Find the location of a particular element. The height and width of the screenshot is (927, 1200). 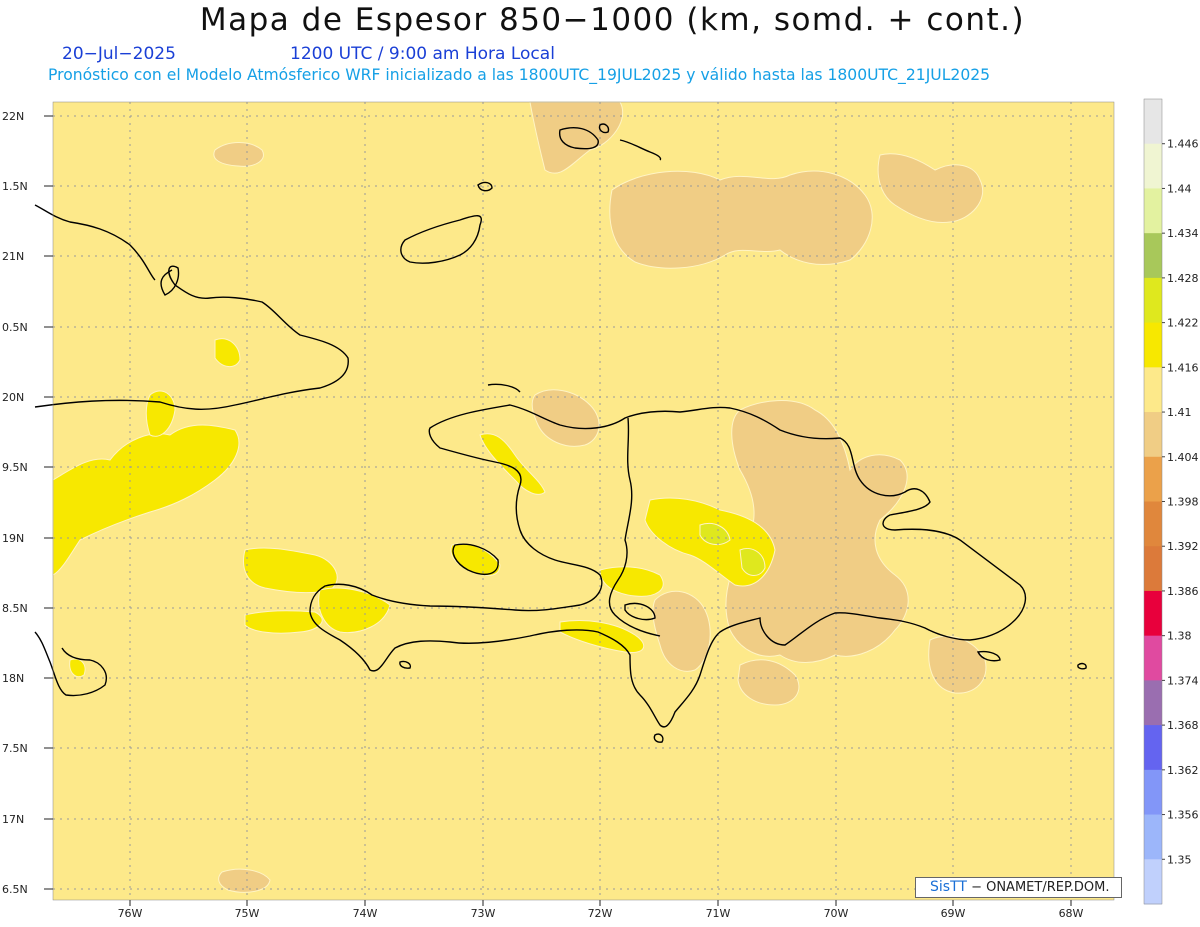

longitude-labels: 76W 75W 74W 73W 72W 71W 70W 69W 68W is located at coordinates (601, 913).